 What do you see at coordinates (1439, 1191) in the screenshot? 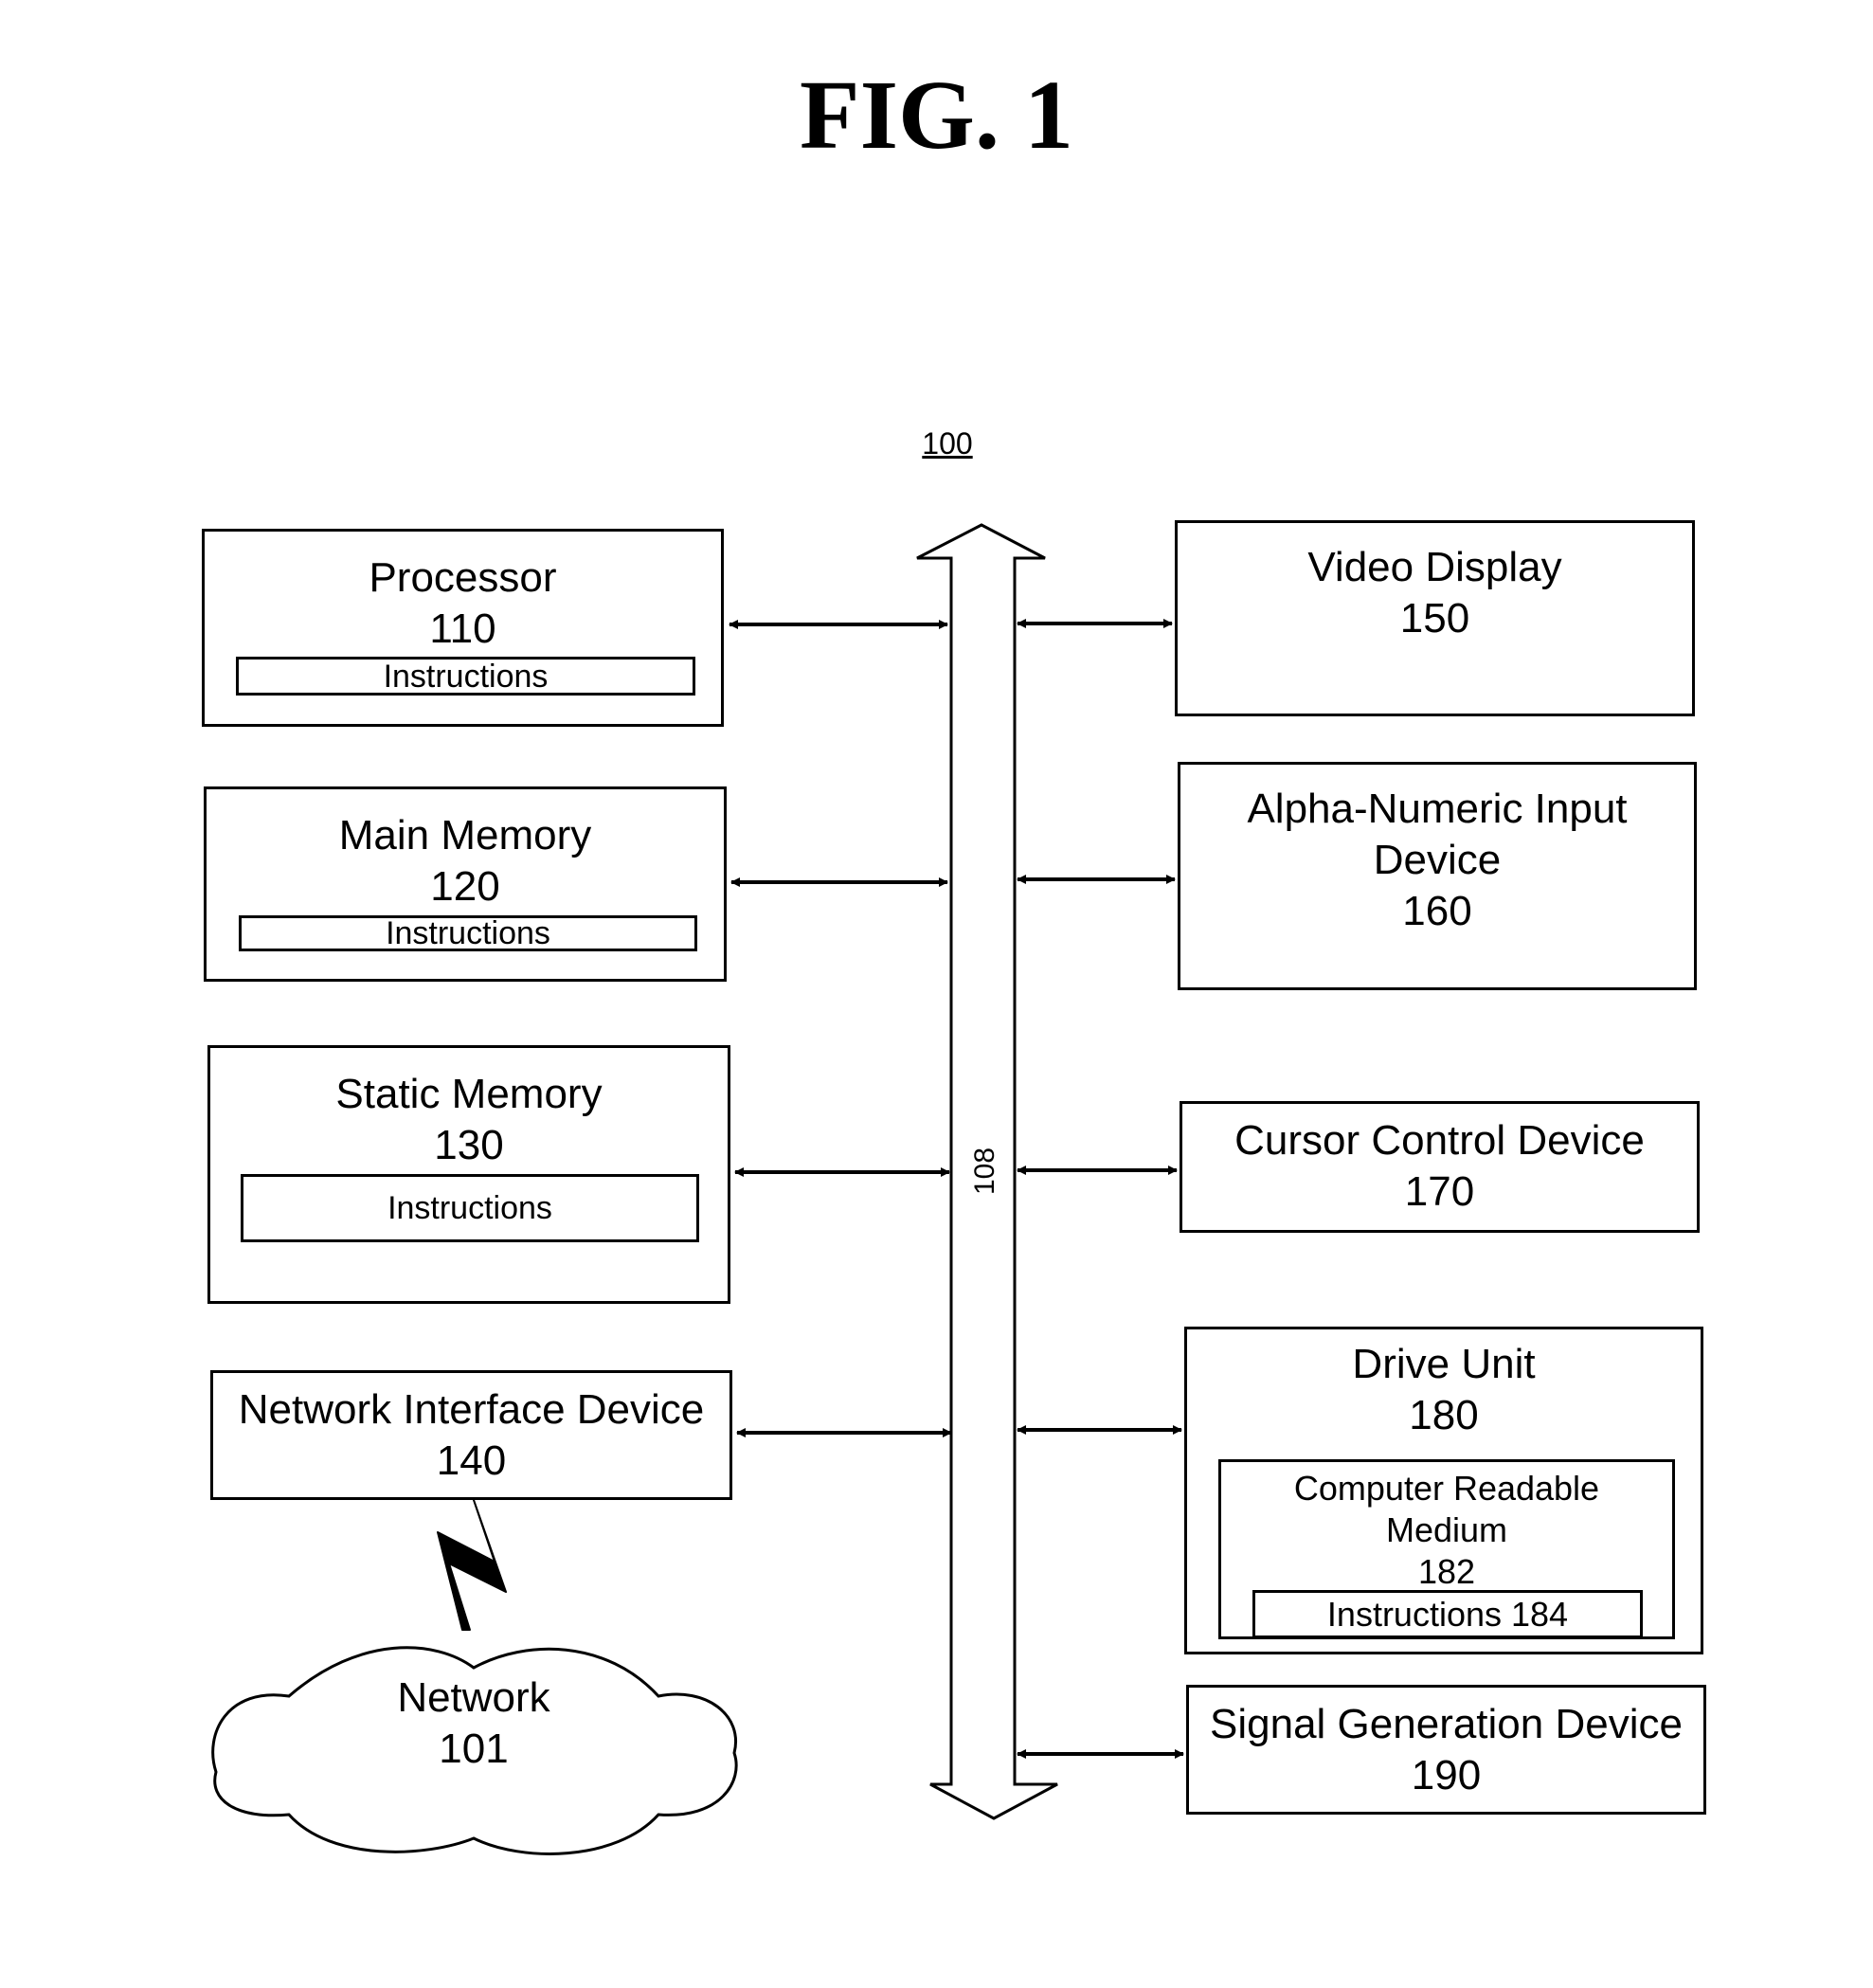
I see `cursor-control-ref: 170` at bounding box center [1439, 1191].